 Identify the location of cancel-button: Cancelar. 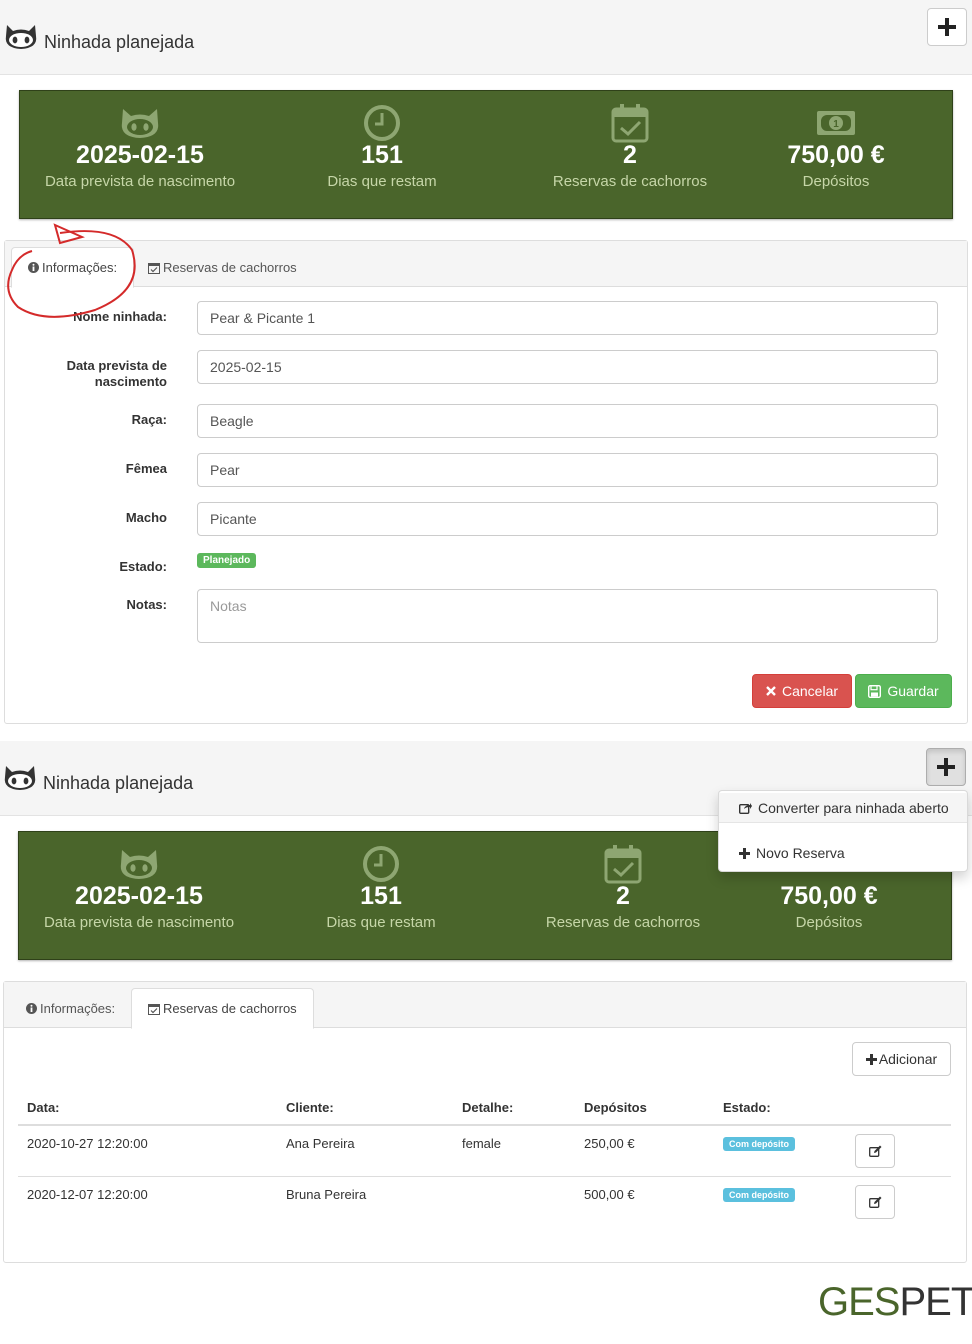
(802, 691).